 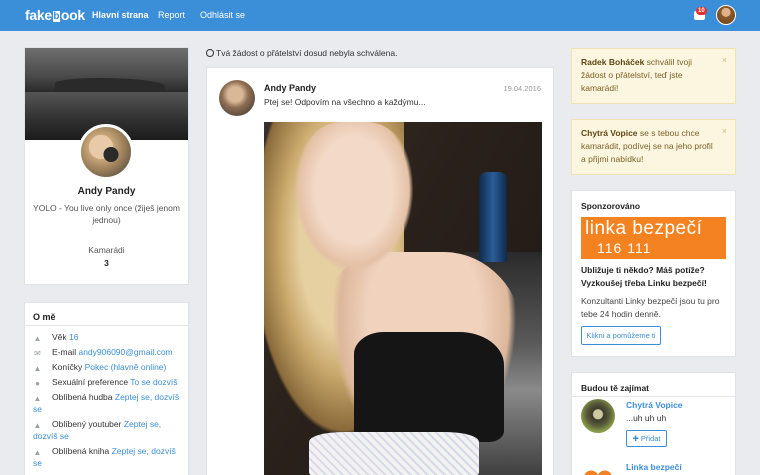 I want to click on profile-name: Andy Pandy, so click(x=106, y=191).